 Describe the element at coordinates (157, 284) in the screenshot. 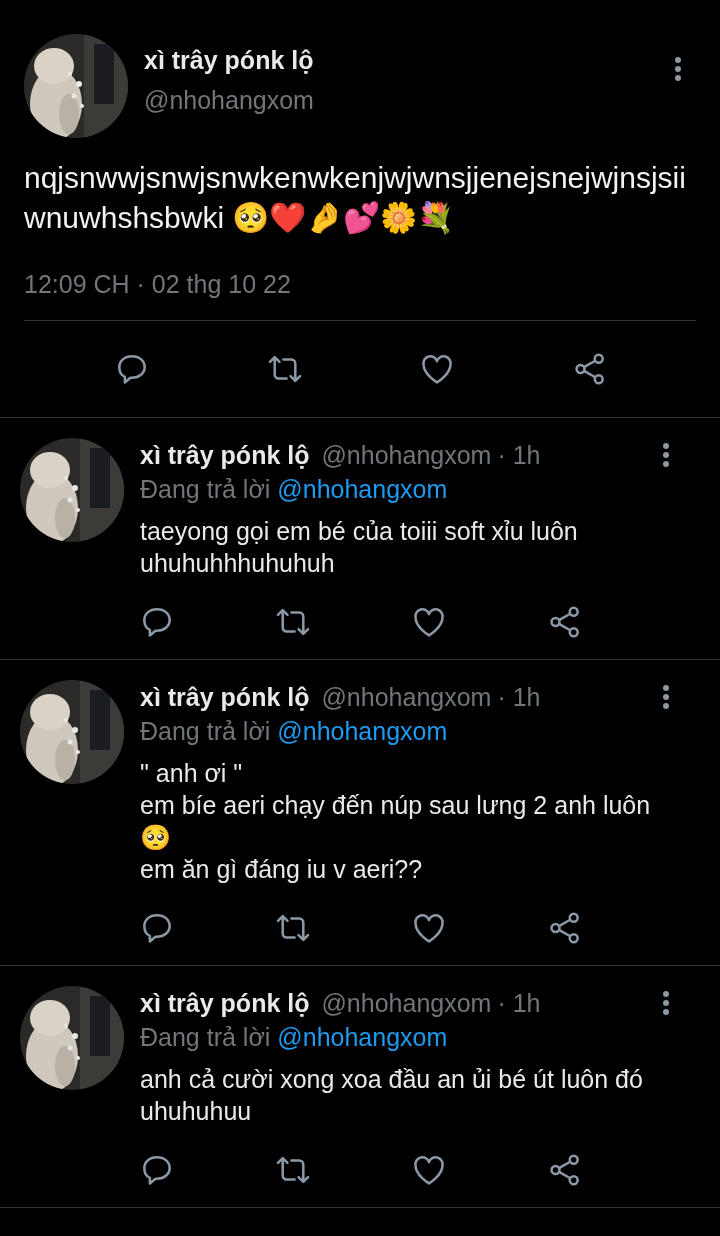

I see `timestamp: 12:09 CH · 02 thg 10 22` at that location.